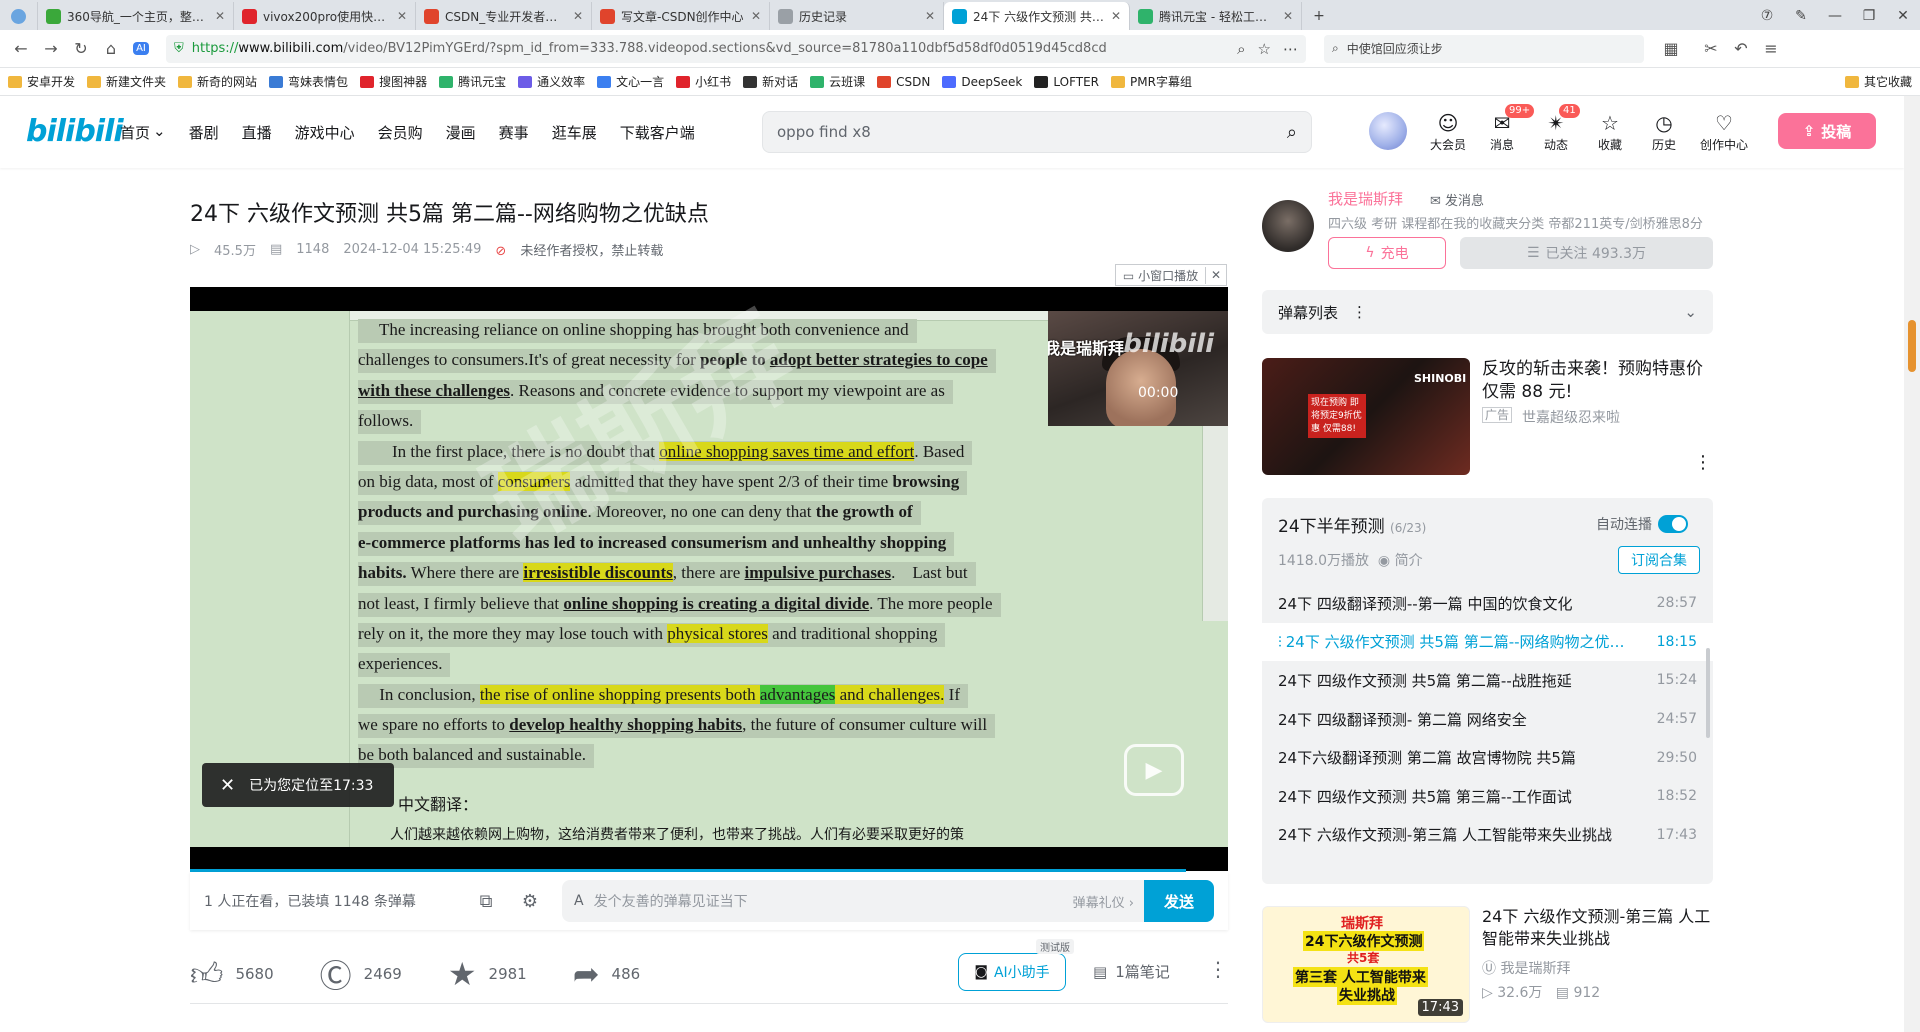  Describe the element at coordinates (681, 16) in the screenshot. I see `browser-tab: 写文章-CSDN创作中心 ✕` at that location.